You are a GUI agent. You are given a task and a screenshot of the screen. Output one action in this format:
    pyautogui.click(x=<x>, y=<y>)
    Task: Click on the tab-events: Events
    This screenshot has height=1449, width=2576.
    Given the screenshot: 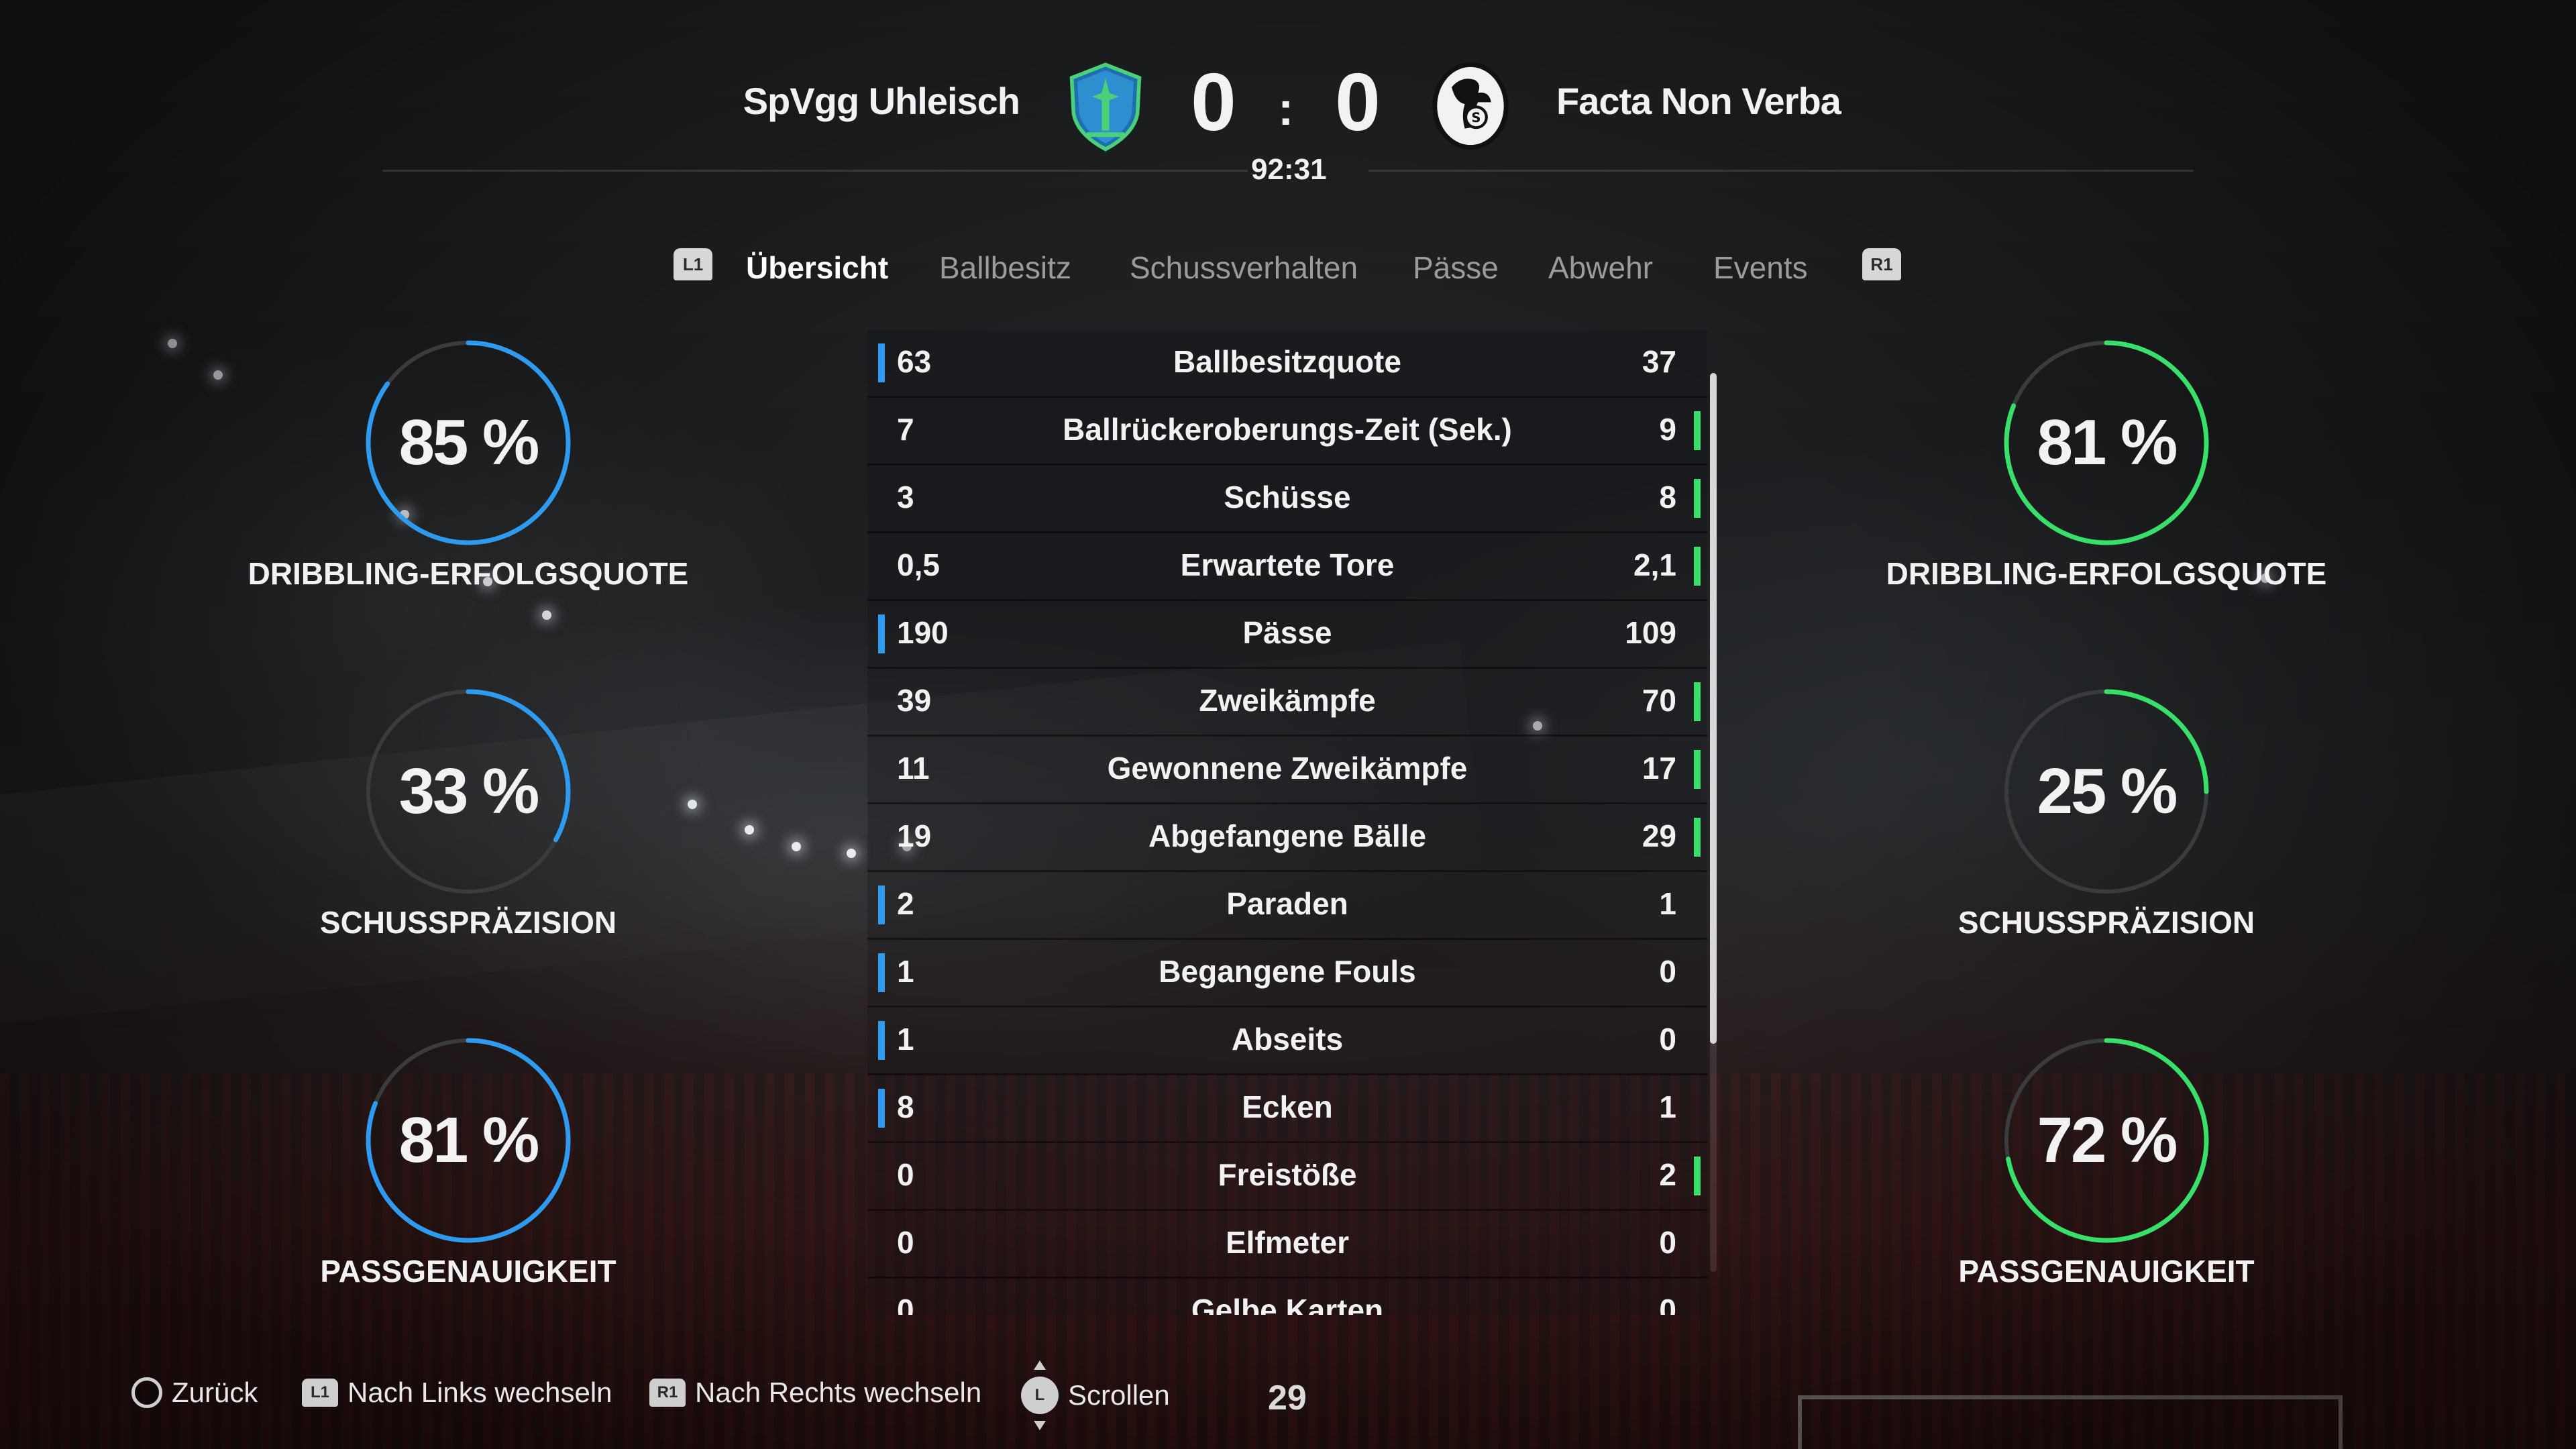 What is the action you would take?
    pyautogui.click(x=1760, y=268)
    